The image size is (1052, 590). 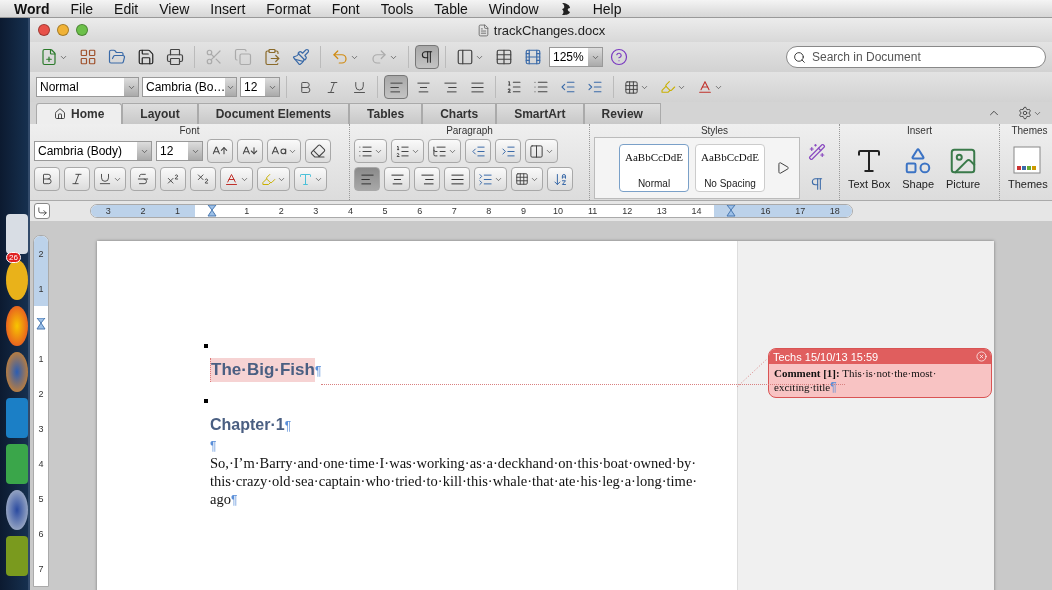 What do you see at coordinates (1028, 168) in the screenshot?
I see `themes-button: Themes` at bounding box center [1028, 168].